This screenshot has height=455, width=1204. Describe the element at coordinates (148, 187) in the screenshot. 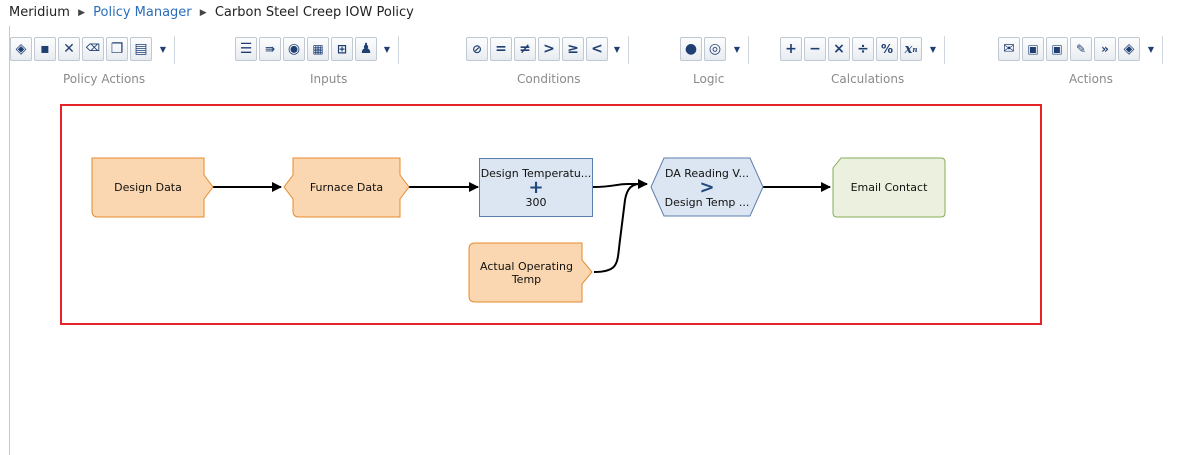

I see `node-design-data: Design Data` at that location.